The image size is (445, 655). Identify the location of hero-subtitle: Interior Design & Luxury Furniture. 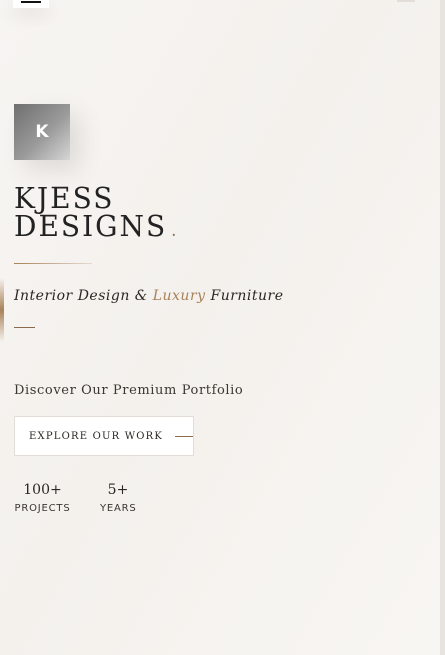
(149, 296).